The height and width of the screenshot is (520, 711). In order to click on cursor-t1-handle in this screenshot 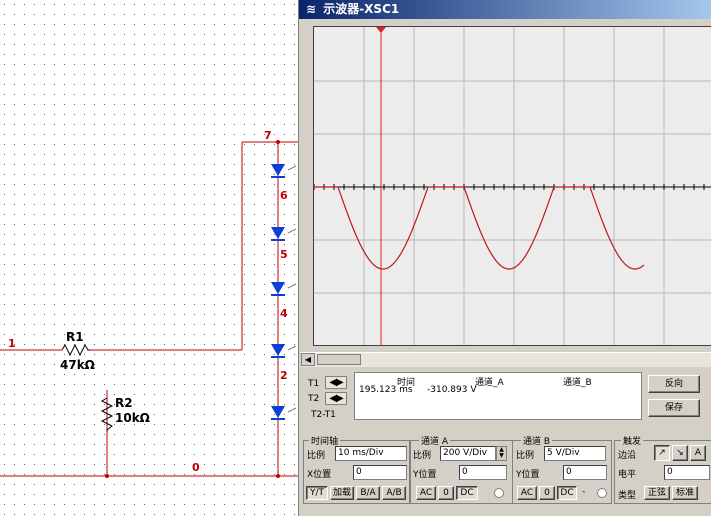, I will do `click(381, 30)`.